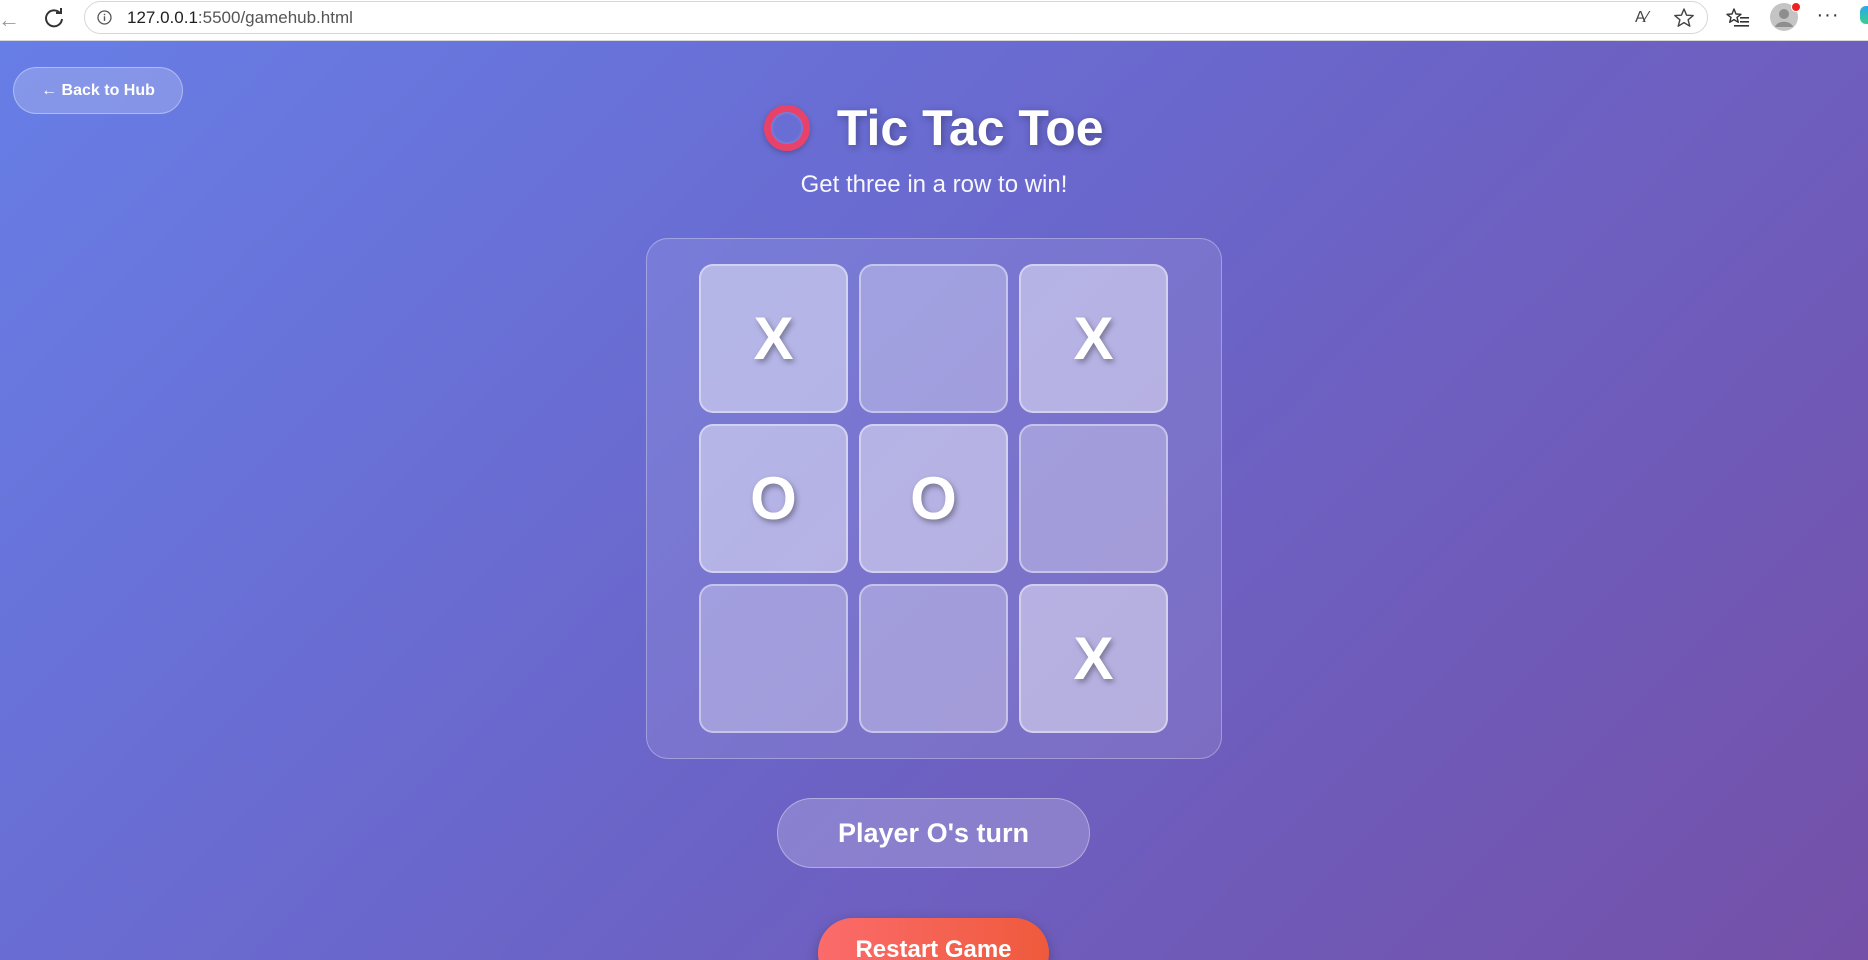  I want to click on profile-icon, so click(1785, 16).